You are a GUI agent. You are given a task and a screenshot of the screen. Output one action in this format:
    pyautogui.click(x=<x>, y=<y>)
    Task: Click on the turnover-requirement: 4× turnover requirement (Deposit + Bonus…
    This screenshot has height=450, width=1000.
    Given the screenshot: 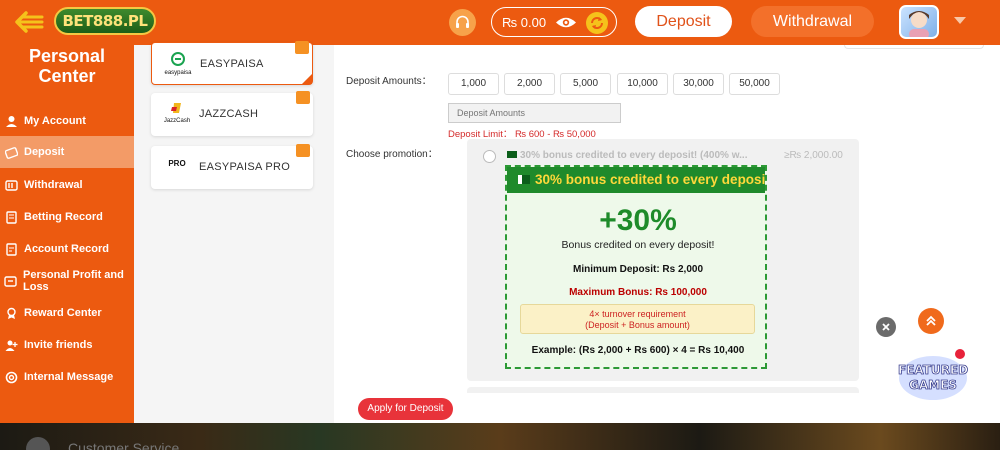 What is the action you would take?
    pyautogui.click(x=637, y=319)
    